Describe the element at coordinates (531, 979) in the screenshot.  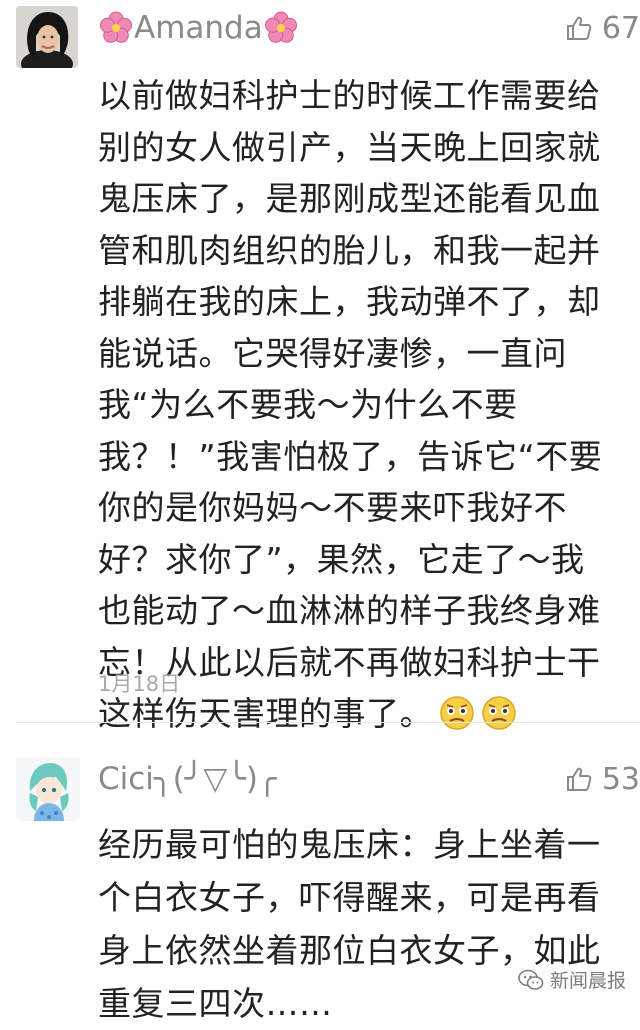
I see `wechat-official-account-icon` at that location.